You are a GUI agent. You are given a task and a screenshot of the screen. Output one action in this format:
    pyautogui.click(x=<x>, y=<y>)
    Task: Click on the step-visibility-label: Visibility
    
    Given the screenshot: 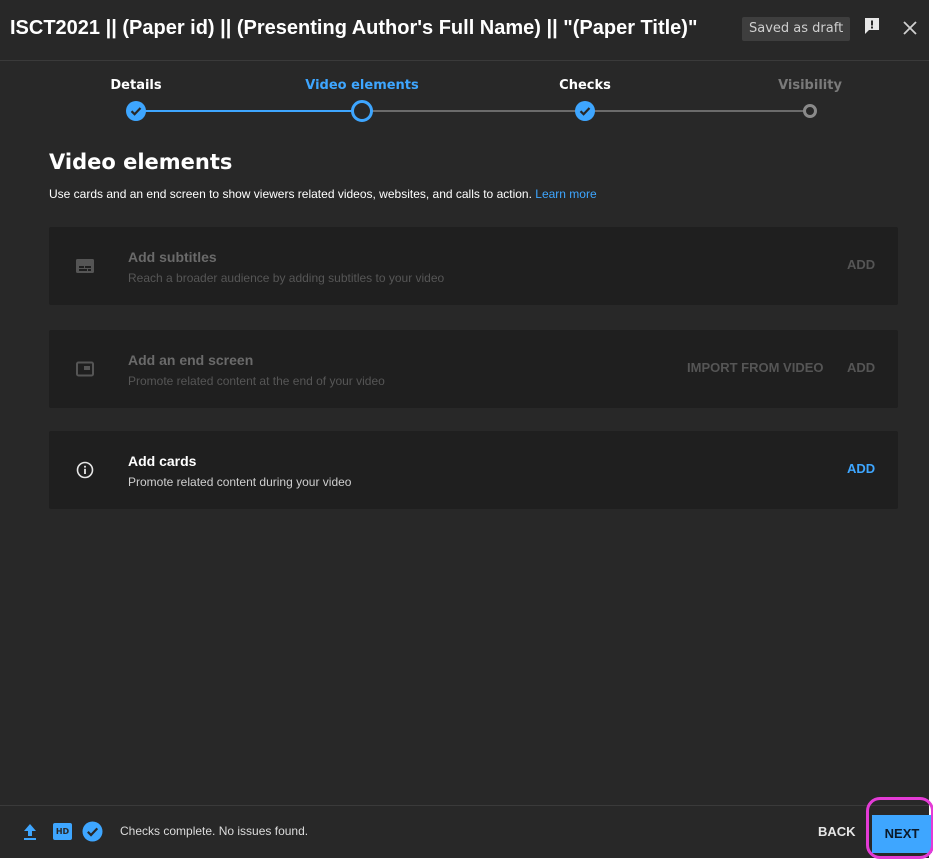 What is the action you would take?
    pyautogui.click(x=810, y=85)
    